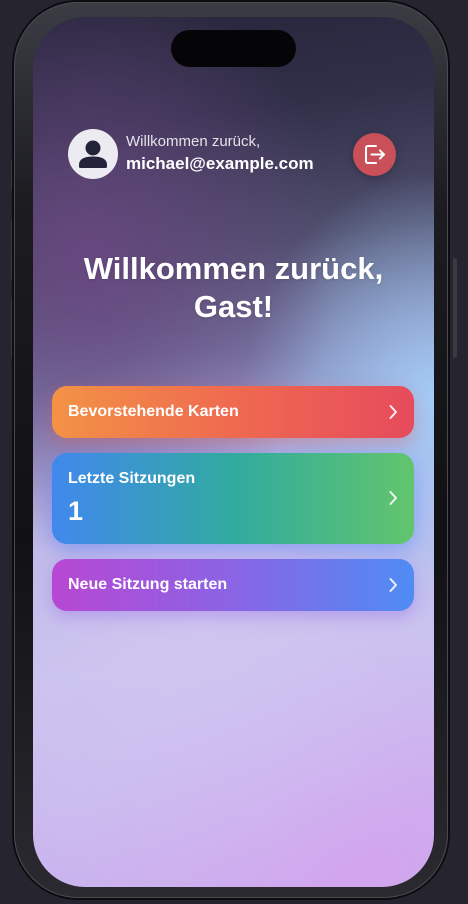  Describe the element at coordinates (148, 584) in the screenshot. I see `new-session-label: Neue Sitzung starten` at that location.